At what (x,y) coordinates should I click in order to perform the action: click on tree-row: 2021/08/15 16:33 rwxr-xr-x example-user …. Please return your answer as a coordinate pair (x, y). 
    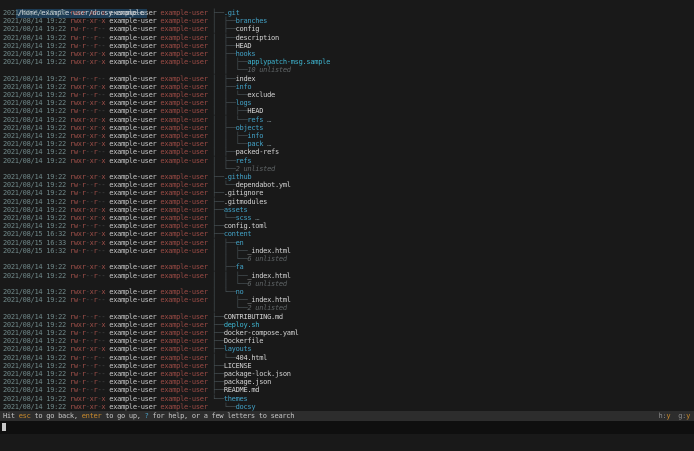
    Looking at the image, I should click on (347, 243).